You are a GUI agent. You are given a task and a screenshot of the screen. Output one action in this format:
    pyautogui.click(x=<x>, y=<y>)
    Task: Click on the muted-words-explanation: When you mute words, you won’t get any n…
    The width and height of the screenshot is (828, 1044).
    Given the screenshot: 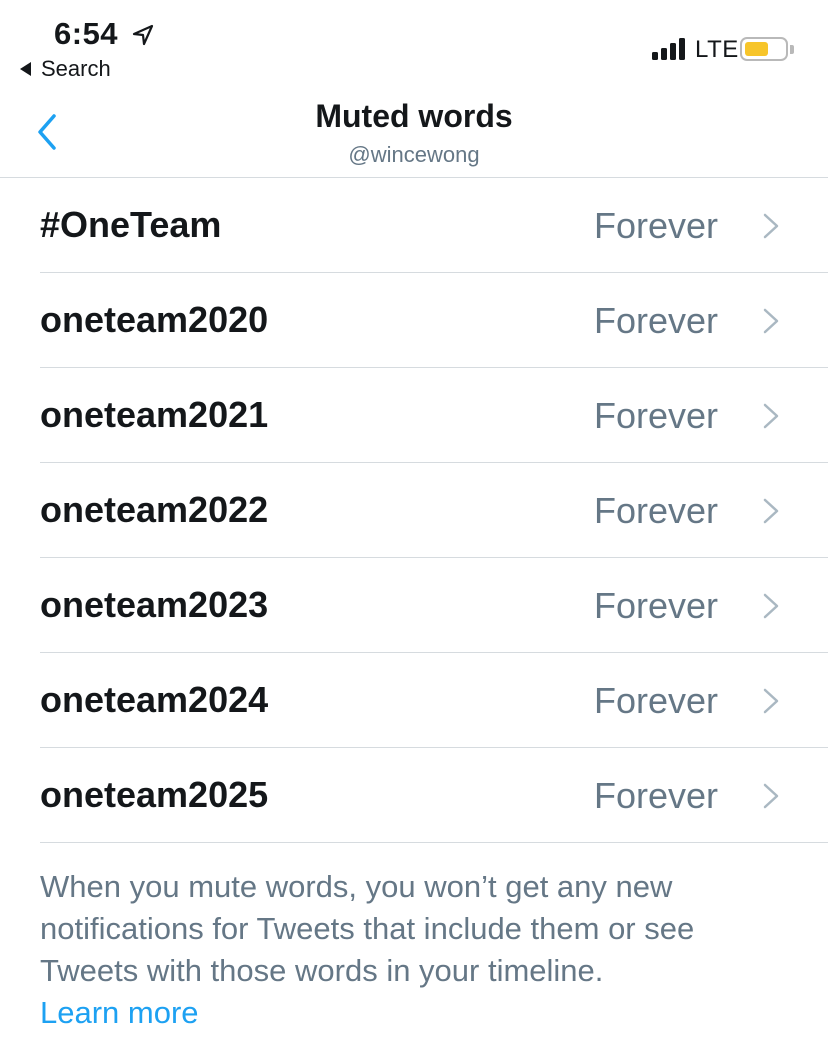 What is the action you would take?
    pyautogui.click(x=420, y=950)
    